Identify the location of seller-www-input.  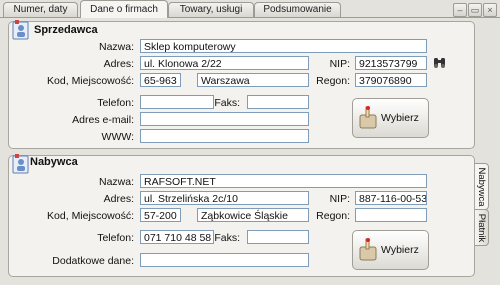
(224, 136).